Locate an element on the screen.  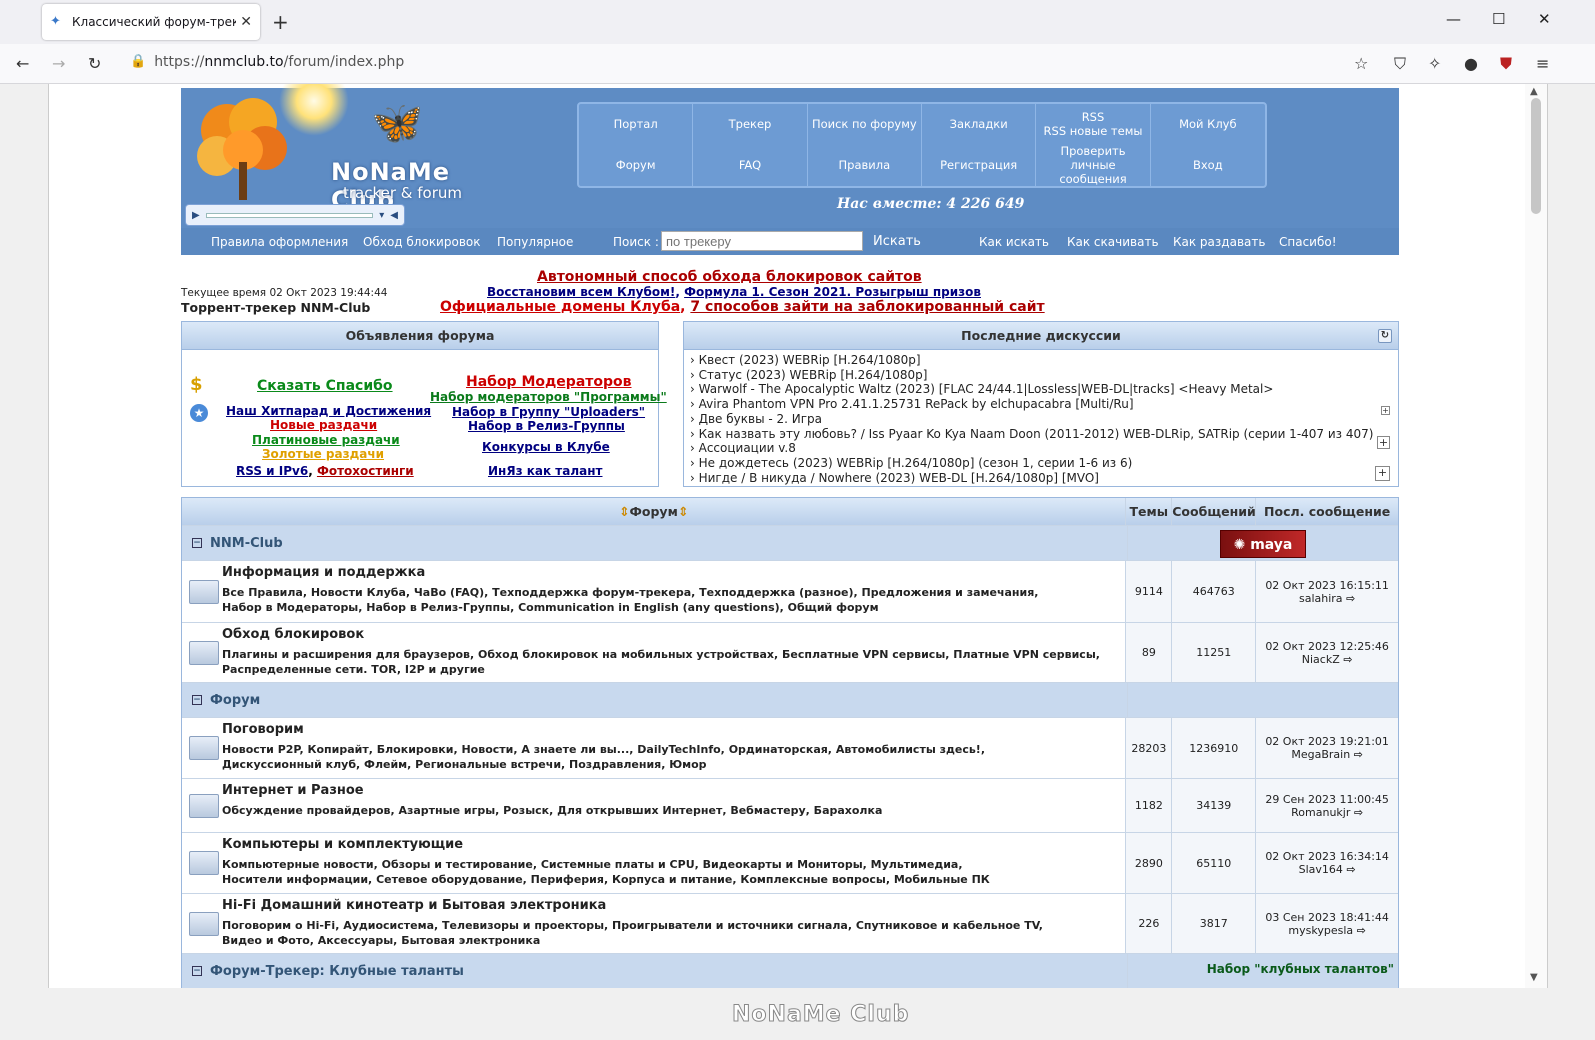
forum-title: Компьютеры и комплектующие is located at coordinates (606, 844).